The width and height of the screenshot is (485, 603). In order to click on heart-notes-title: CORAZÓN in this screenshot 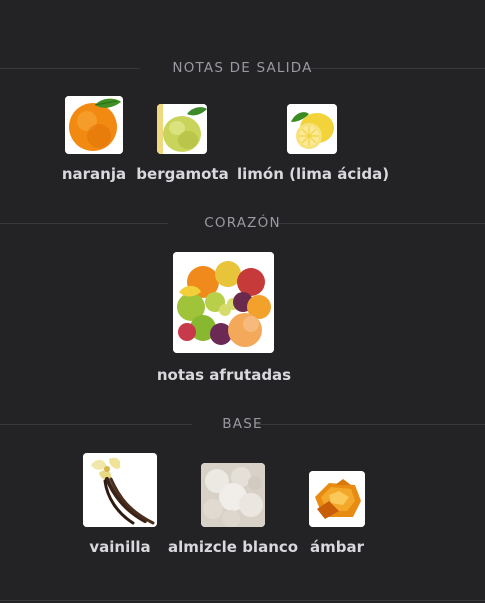, I will do `click(242, 223)`.